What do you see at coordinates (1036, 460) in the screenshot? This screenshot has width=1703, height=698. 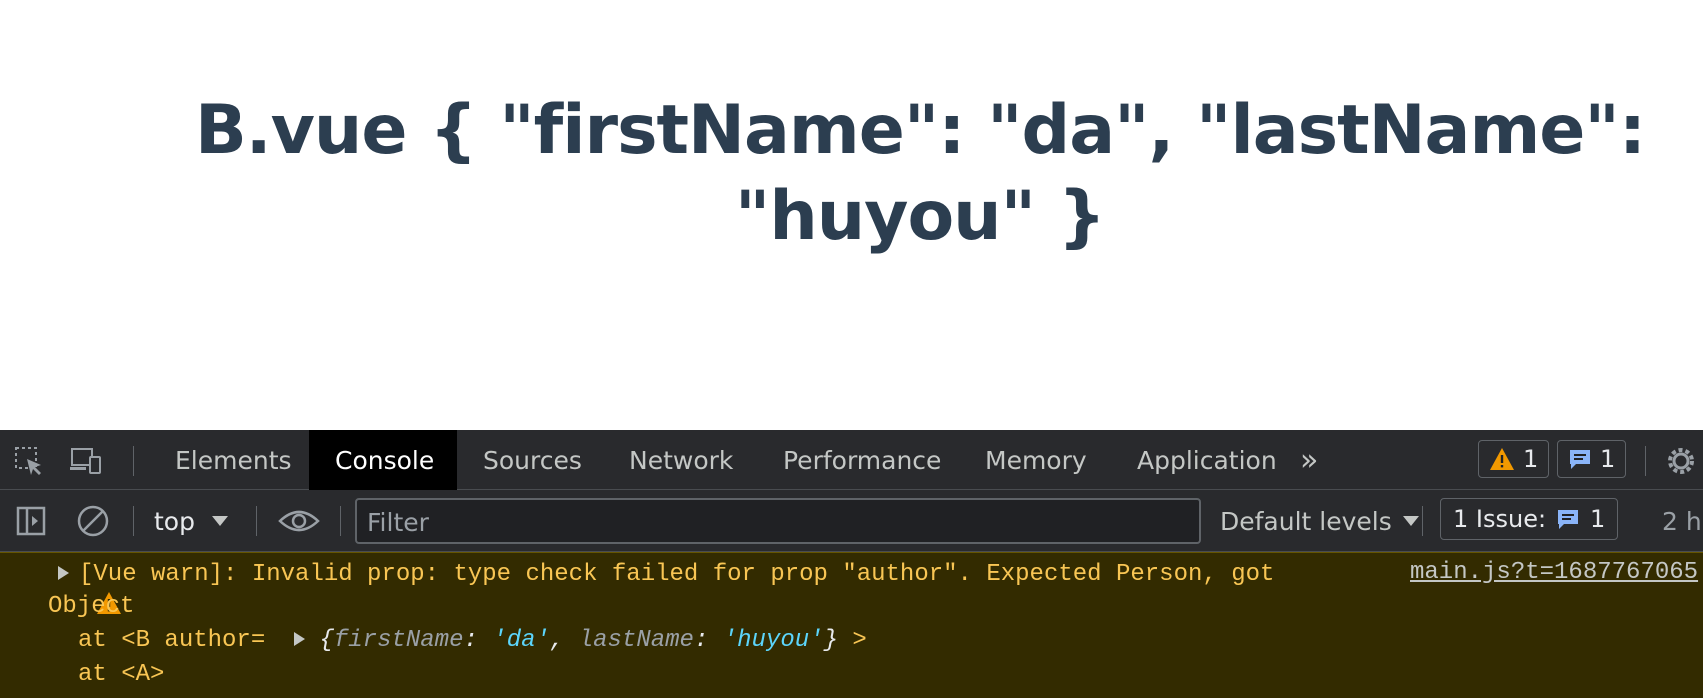 I see `tab-memory: Memory` at bounding box center [1036, 460].